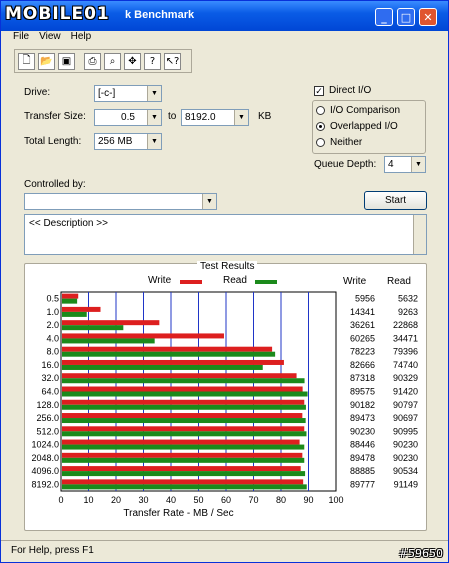 The height and width of the screenshot is (563, 449). Describe the element at coordinates (88, 500) in the screenshot. I see `x-tick-label: 10` at that location.